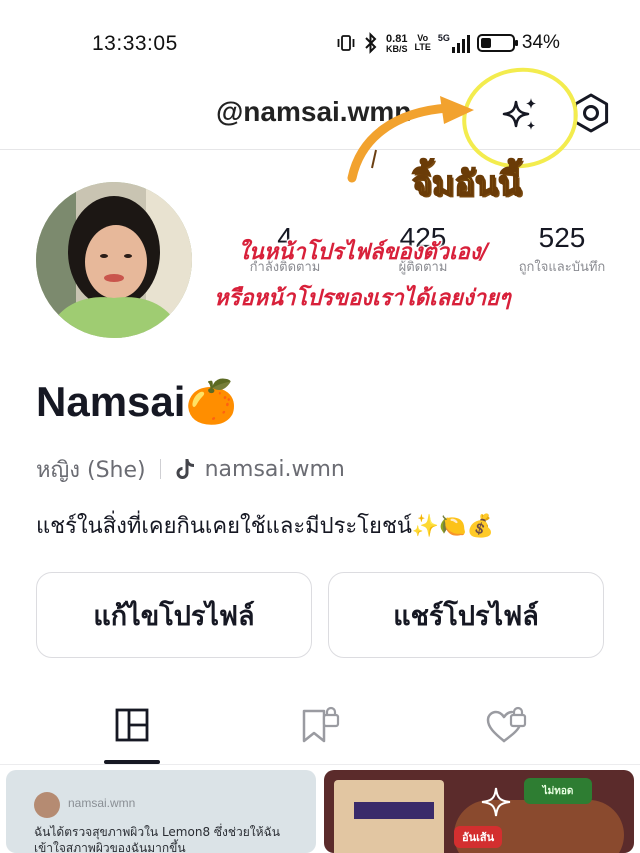 The image size is (640, 853). I want to click on sparkle-button, so click(521, 115).